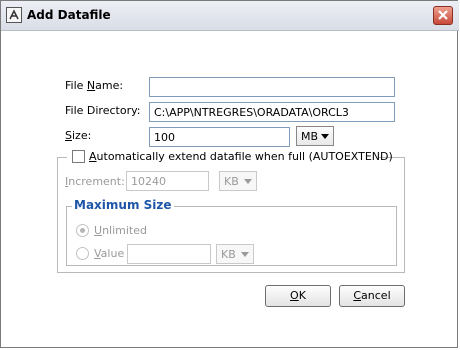  Describe the element at coordinates (169, 254) in the screenshot. I see `max-size-value-input` at that location.